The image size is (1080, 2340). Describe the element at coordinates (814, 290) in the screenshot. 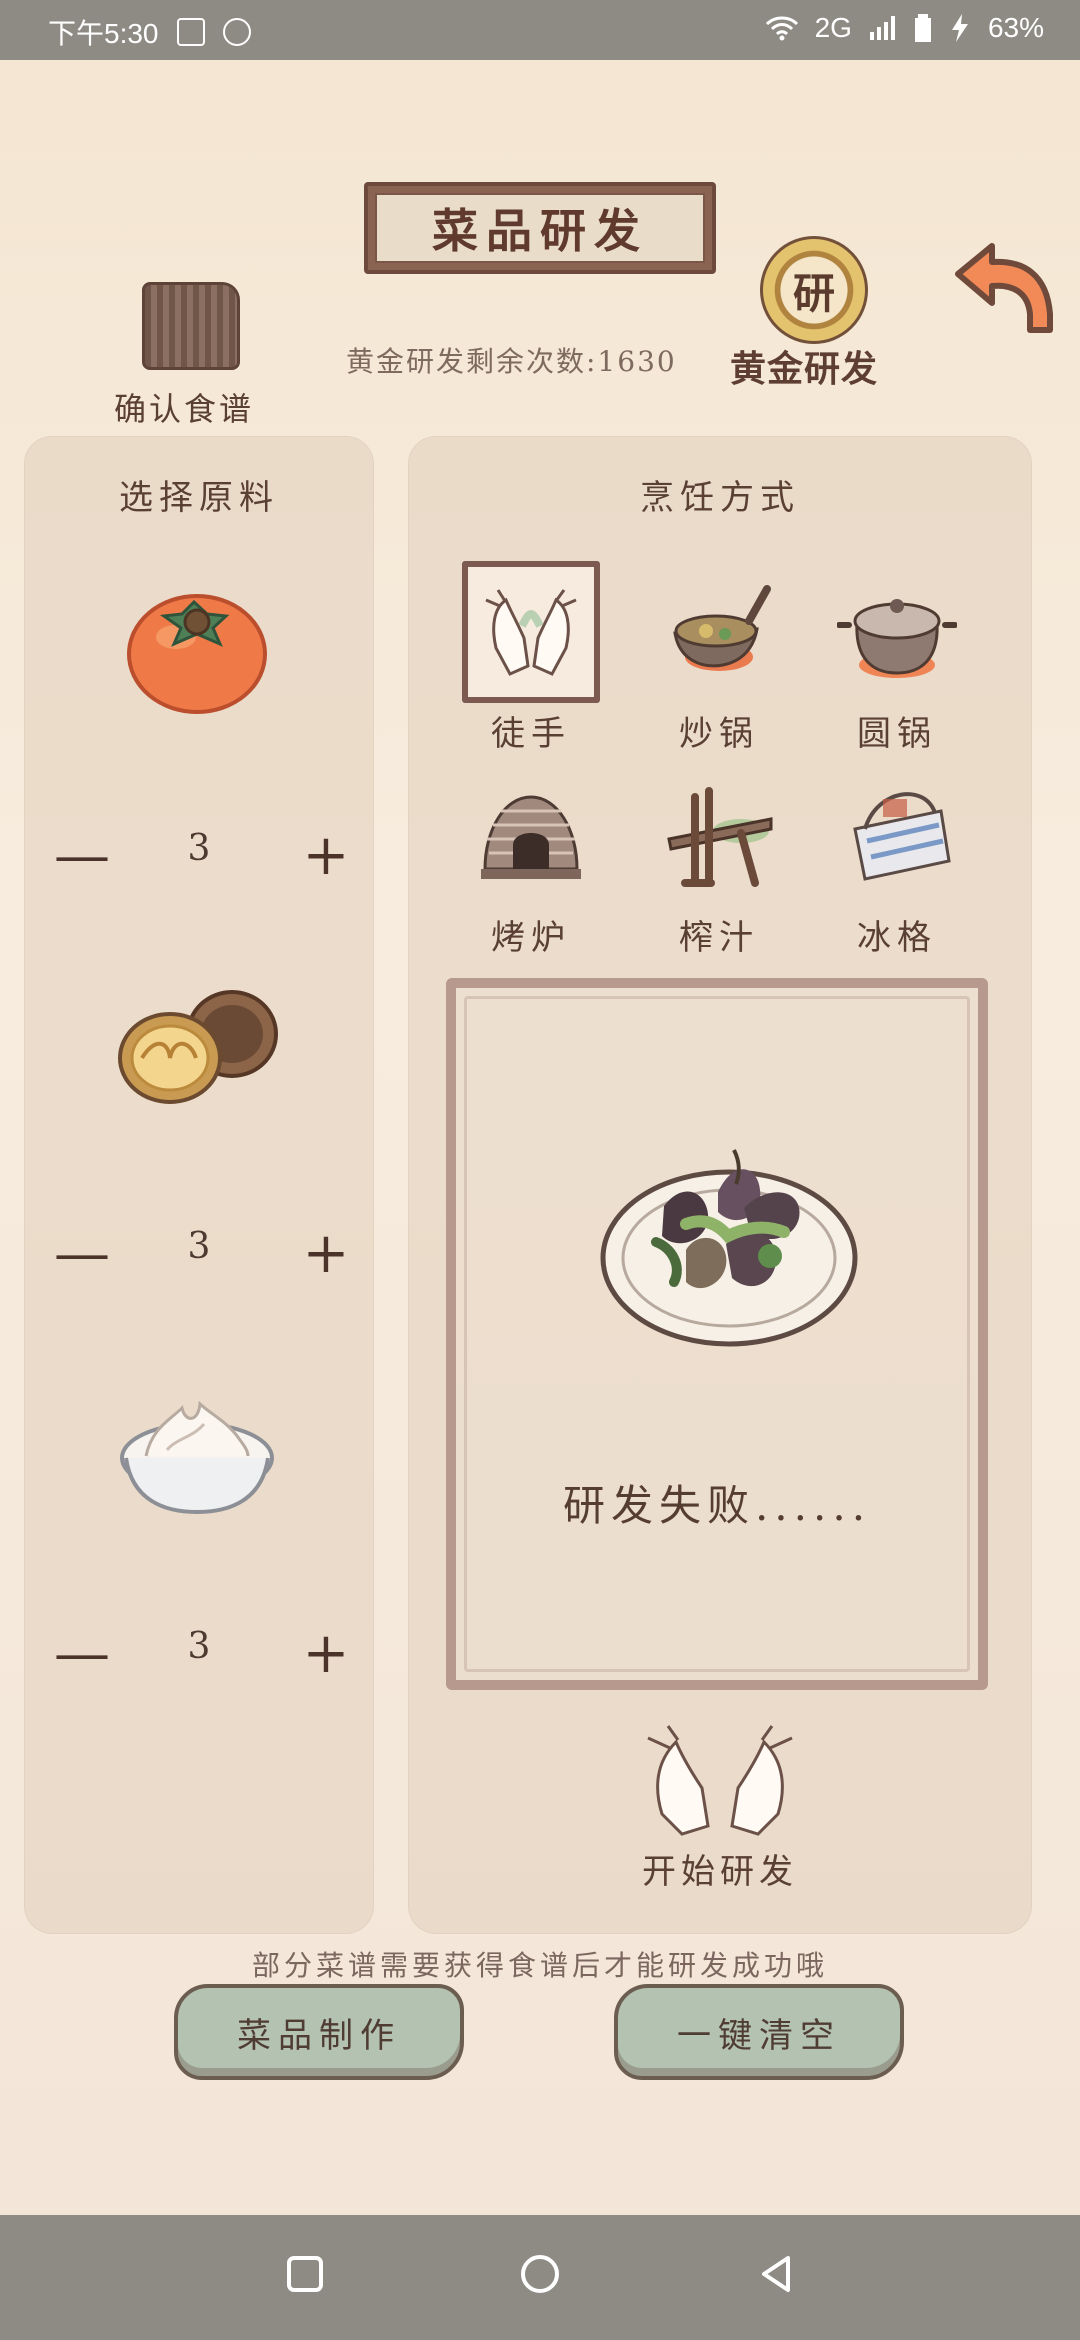

I see `golden-seal-icon: 研` at that location.